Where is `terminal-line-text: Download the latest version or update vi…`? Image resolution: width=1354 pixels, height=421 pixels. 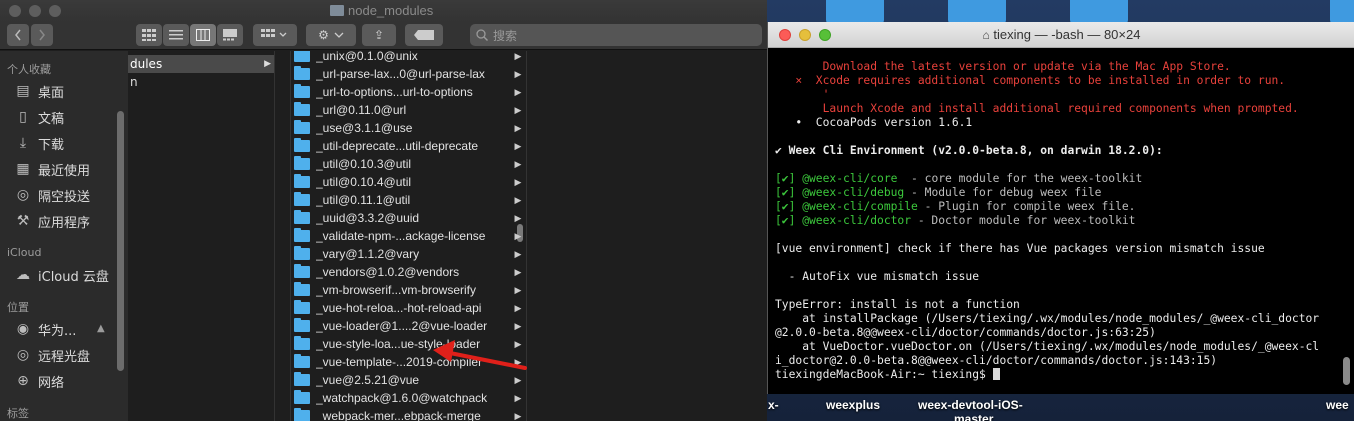
terminal-line-text: Download the latest version or update vi… is located at coordinates (1003, 66).